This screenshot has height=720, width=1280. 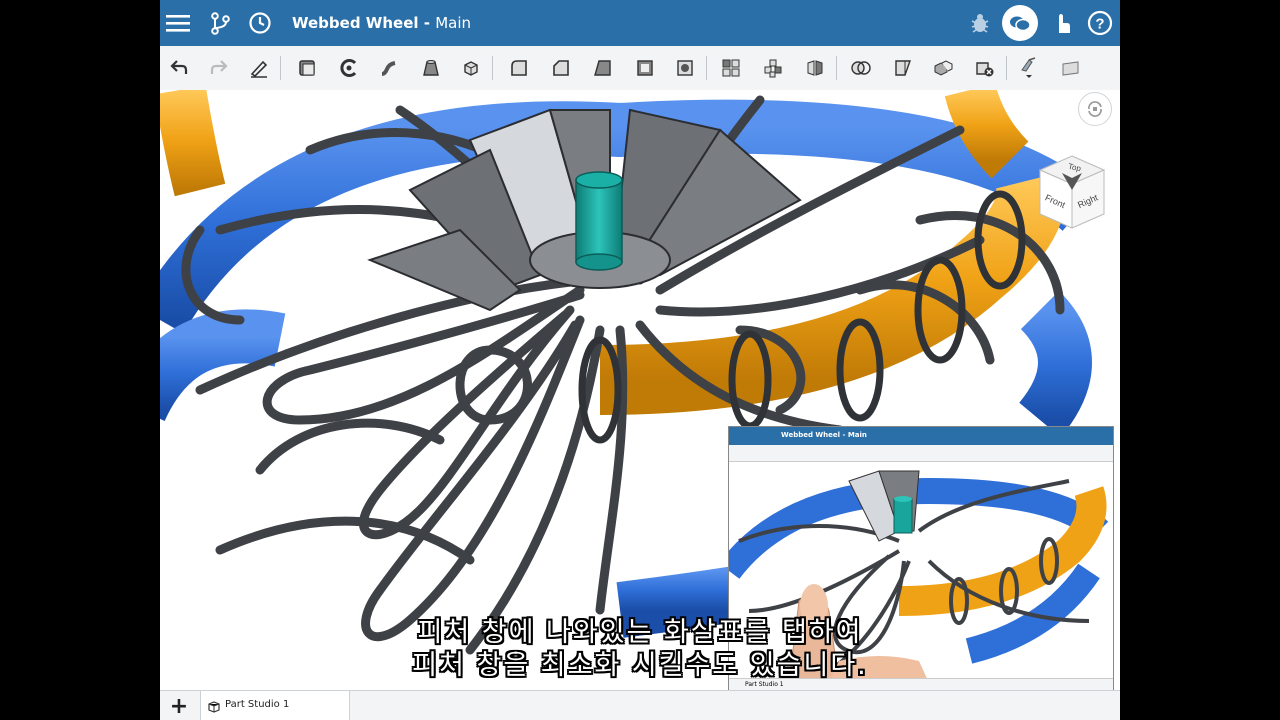 I want to click on bug-icon, so click(x=980, y=23).